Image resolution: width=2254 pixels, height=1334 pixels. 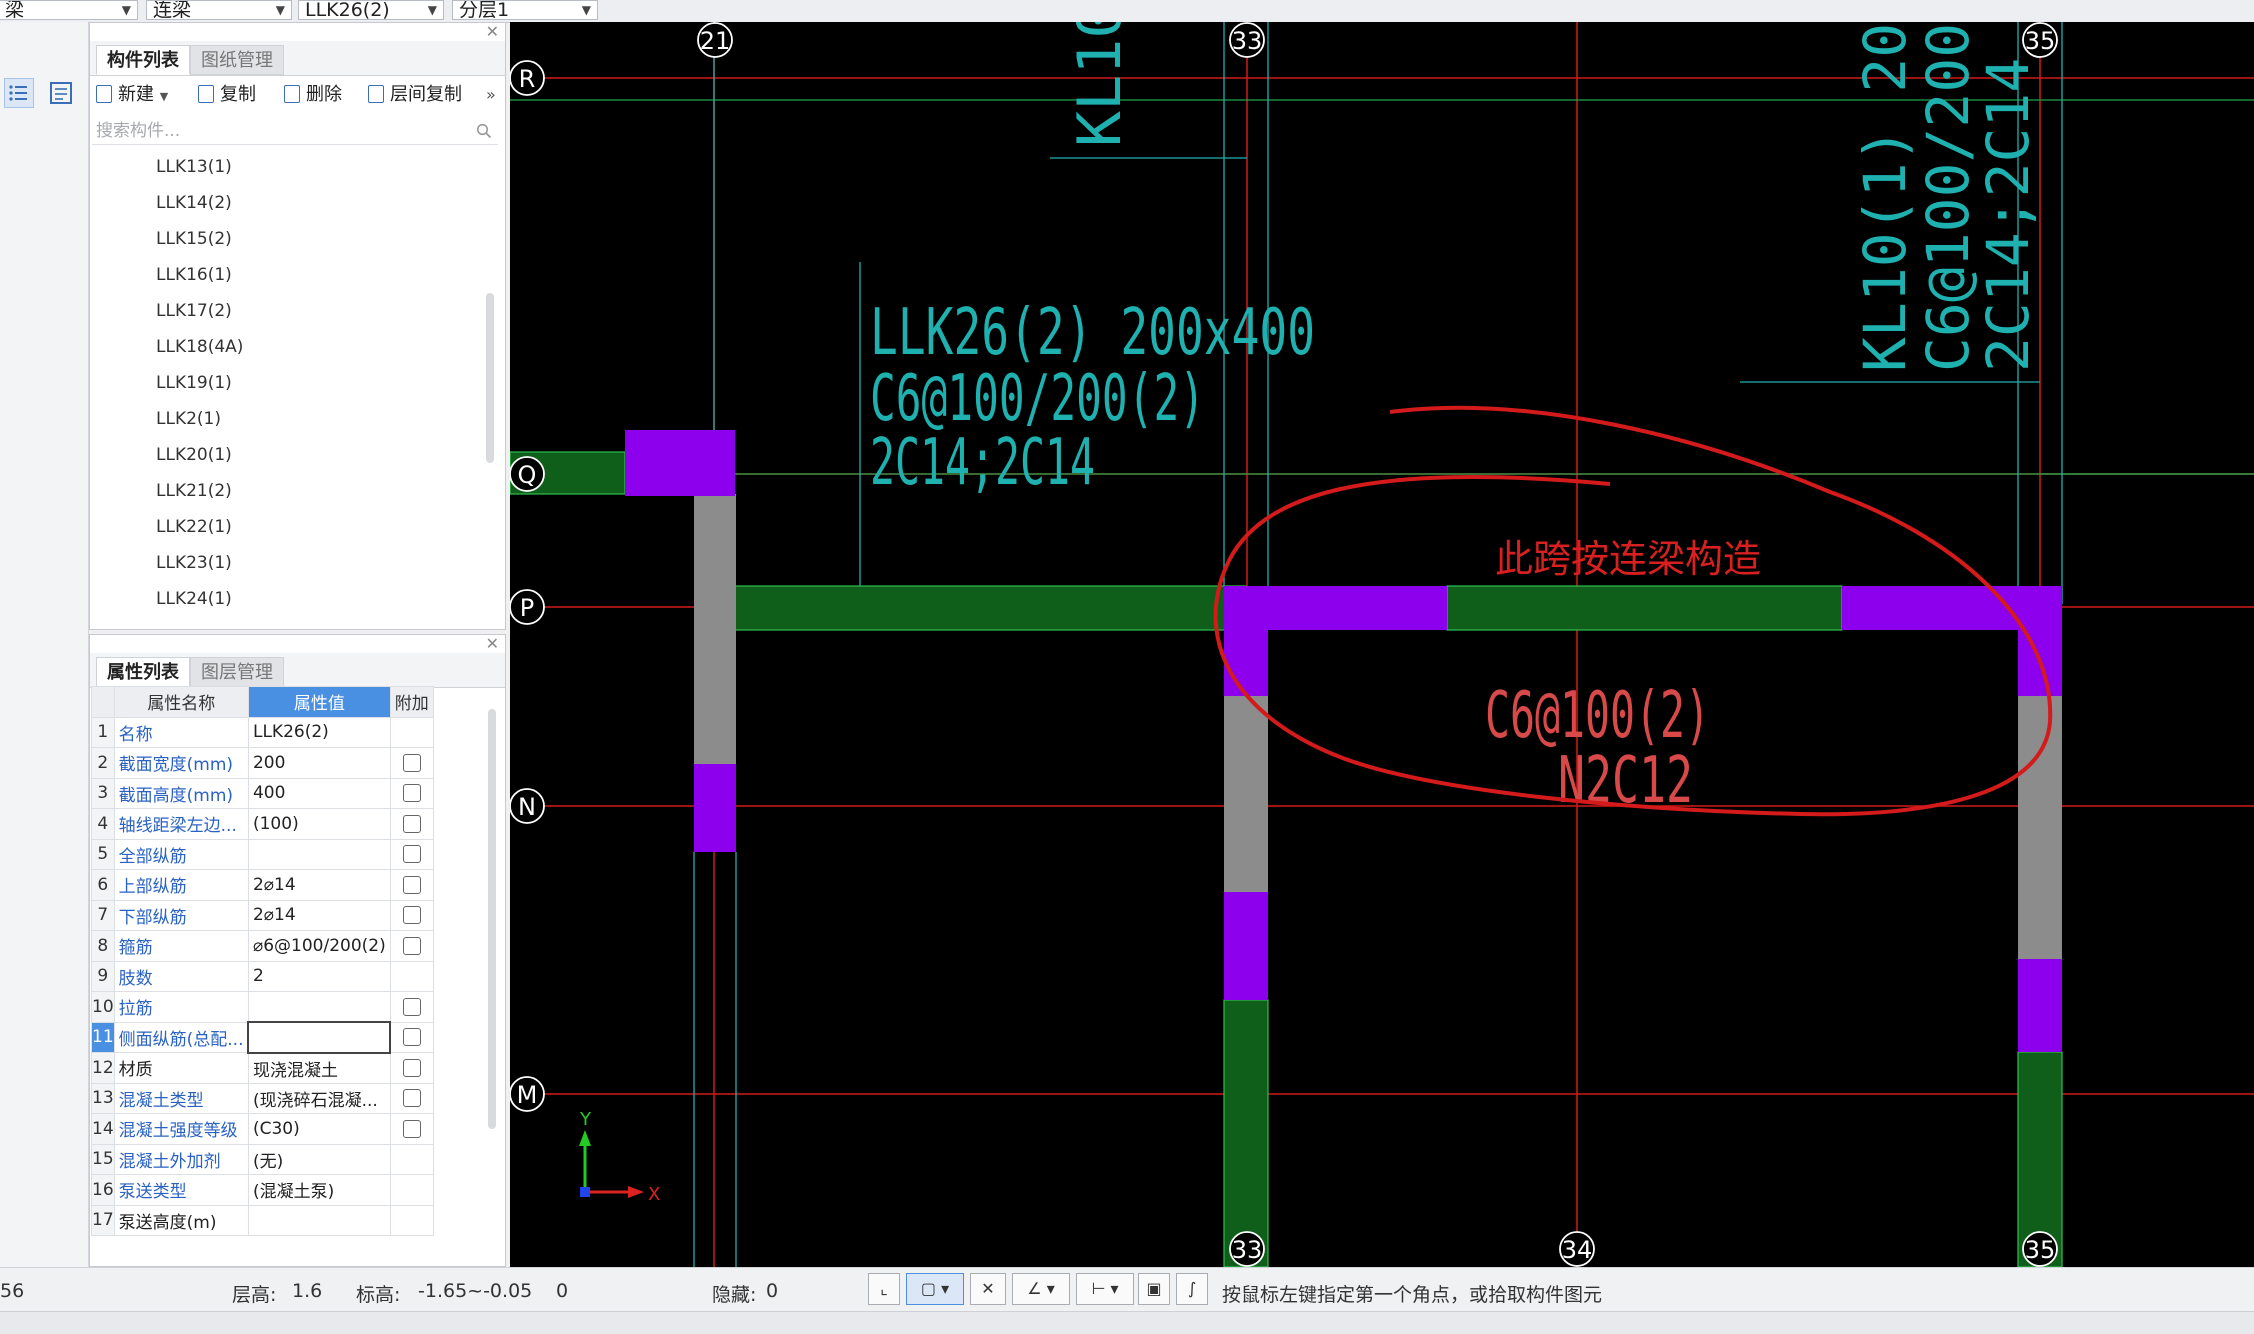 I want to click on delete-icon, so click(x=292, y=94).